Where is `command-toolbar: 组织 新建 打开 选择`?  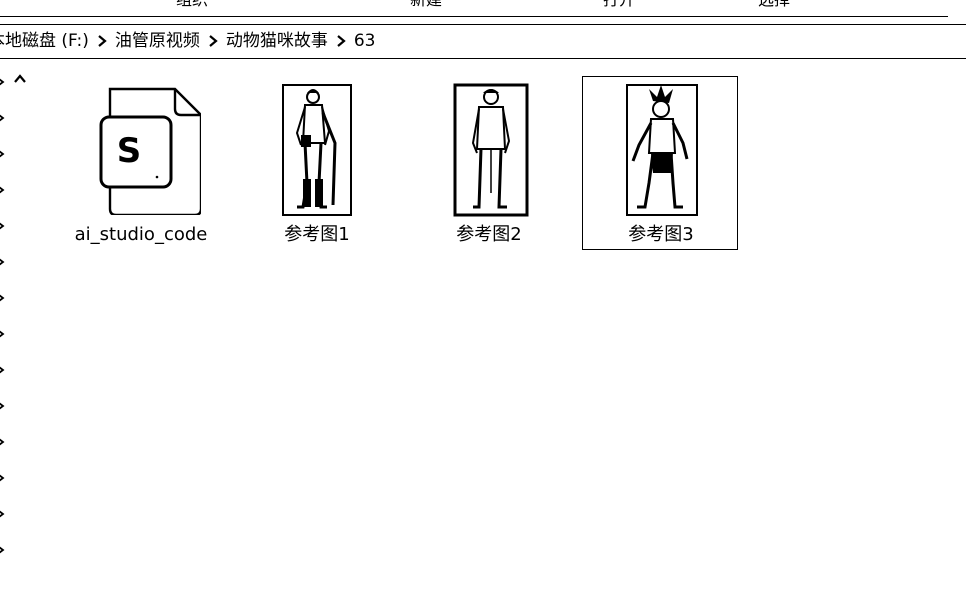
command-toolbar: 组织 新建 打开 选择 is located at coordinates (483, 10).